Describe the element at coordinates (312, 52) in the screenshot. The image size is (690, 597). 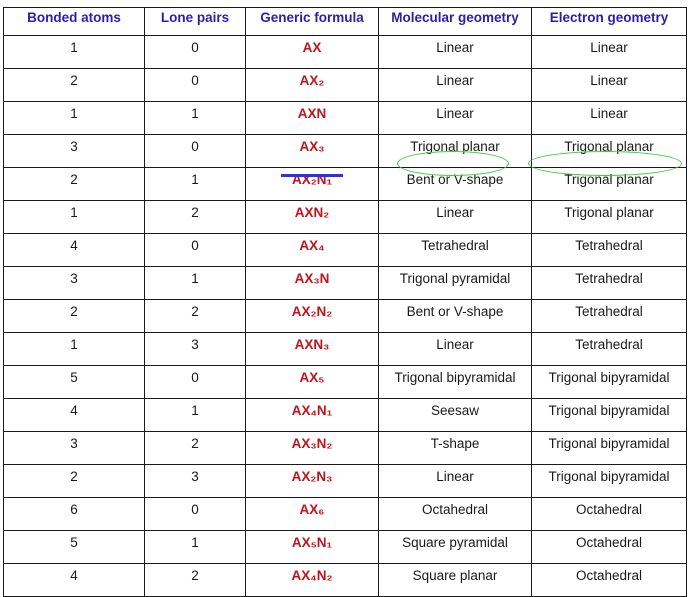
I see `generic-formula-cell: AX` at that location.